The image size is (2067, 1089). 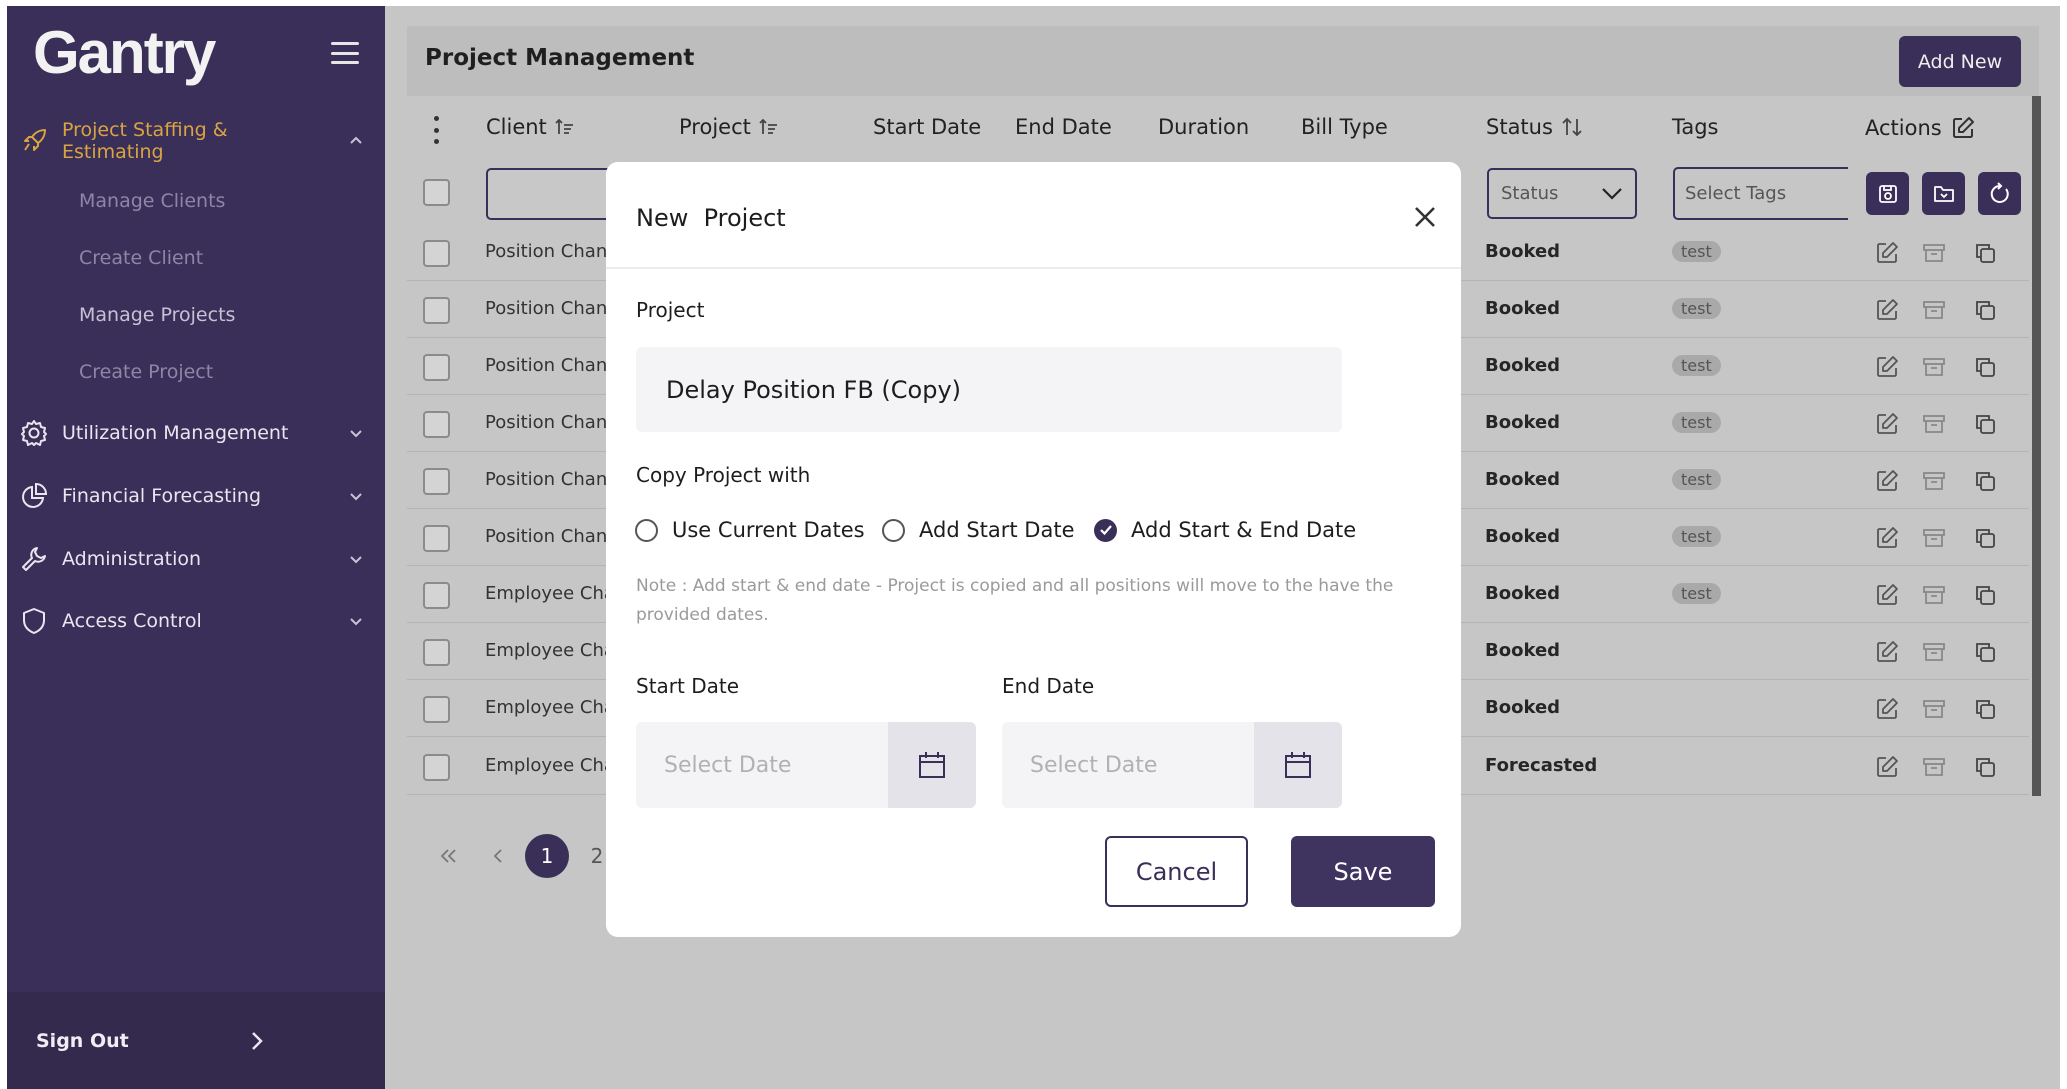 What do you see at coordinates (1363, 871) in the screenshot?
I see `save-button: Save` at bounding box center [1363, 871].